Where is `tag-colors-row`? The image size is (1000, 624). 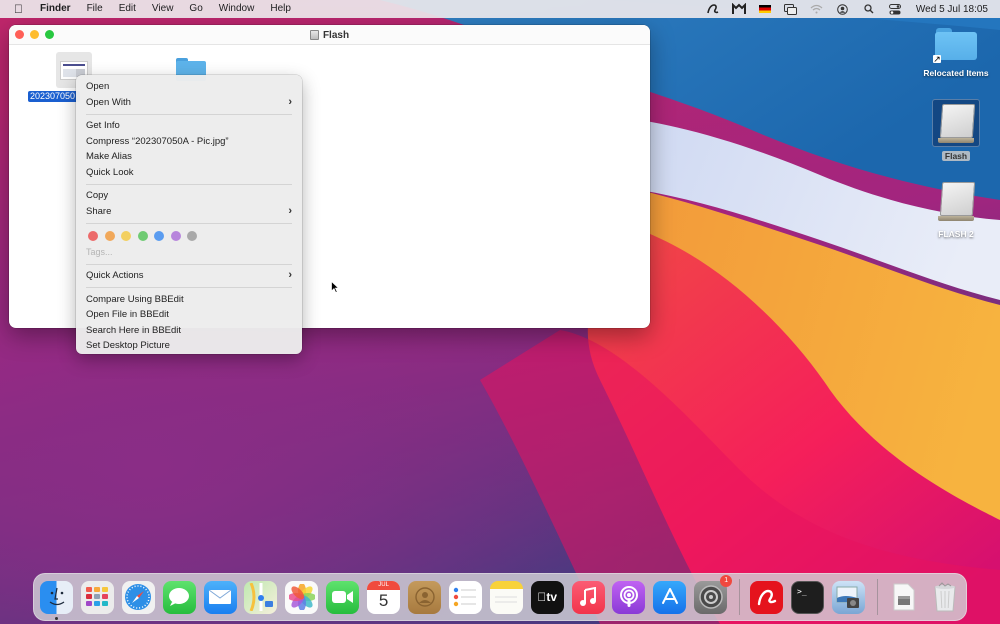 tag-colors-row is located at coordinates (189, 236).